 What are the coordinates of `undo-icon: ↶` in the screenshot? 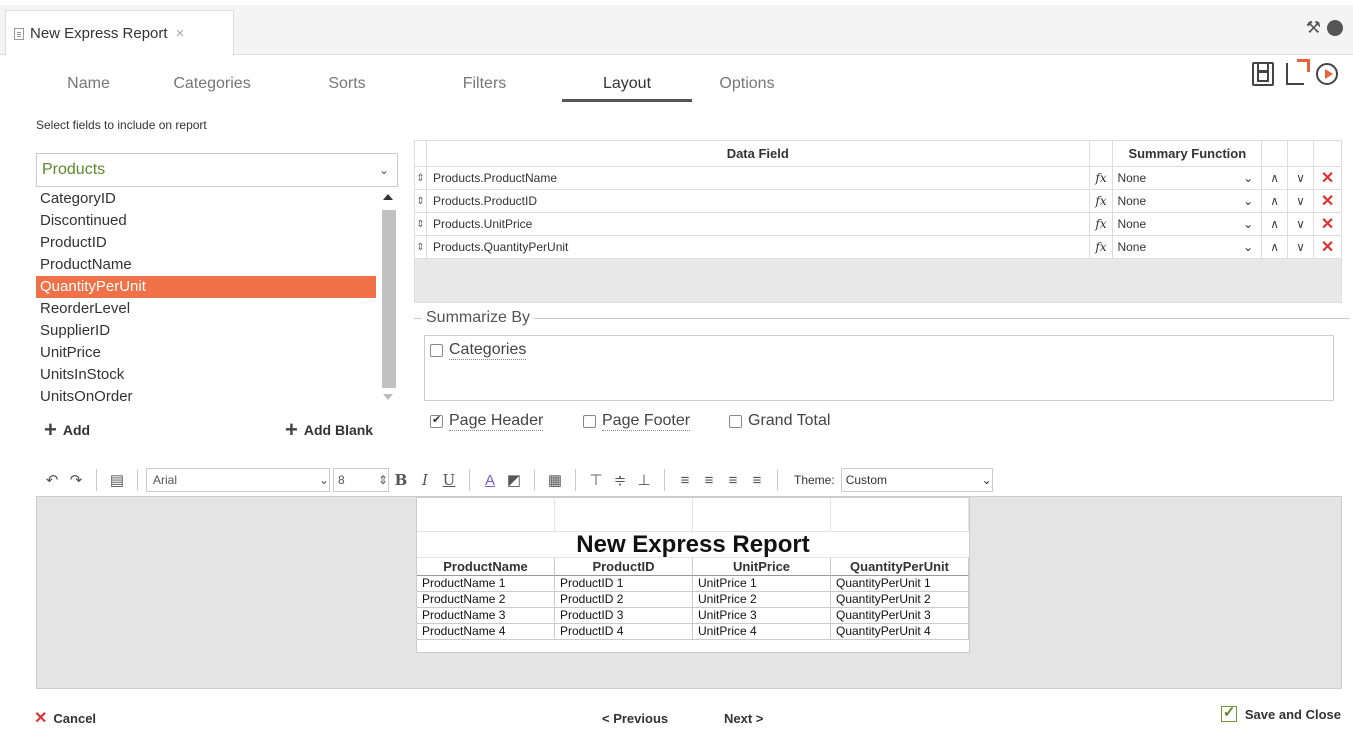 It's located at (52, 480).